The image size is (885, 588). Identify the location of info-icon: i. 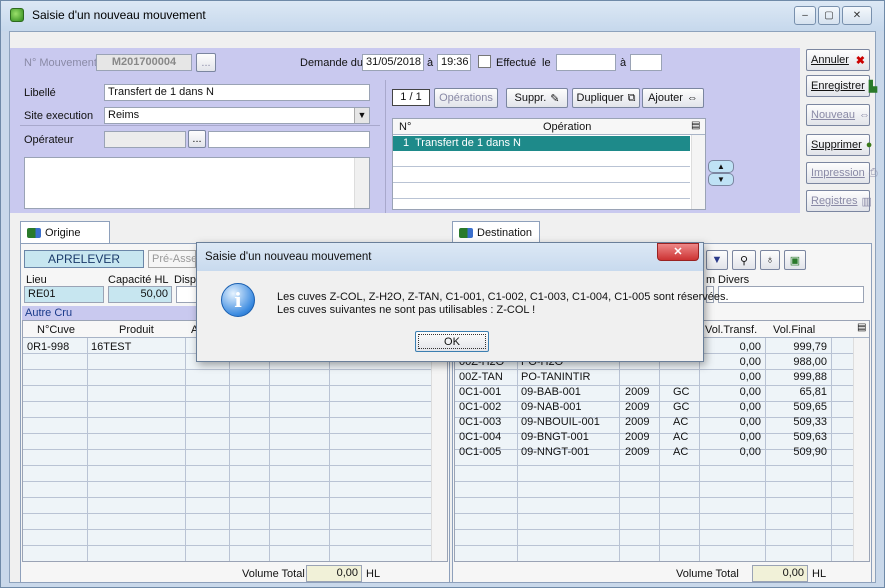
(238, 300).